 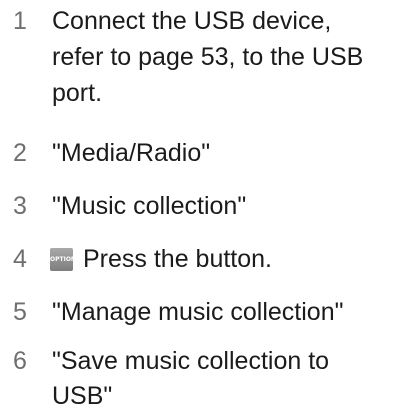 I want to click on step-text-line: "Manage music collection", so click(x=198, y=312).